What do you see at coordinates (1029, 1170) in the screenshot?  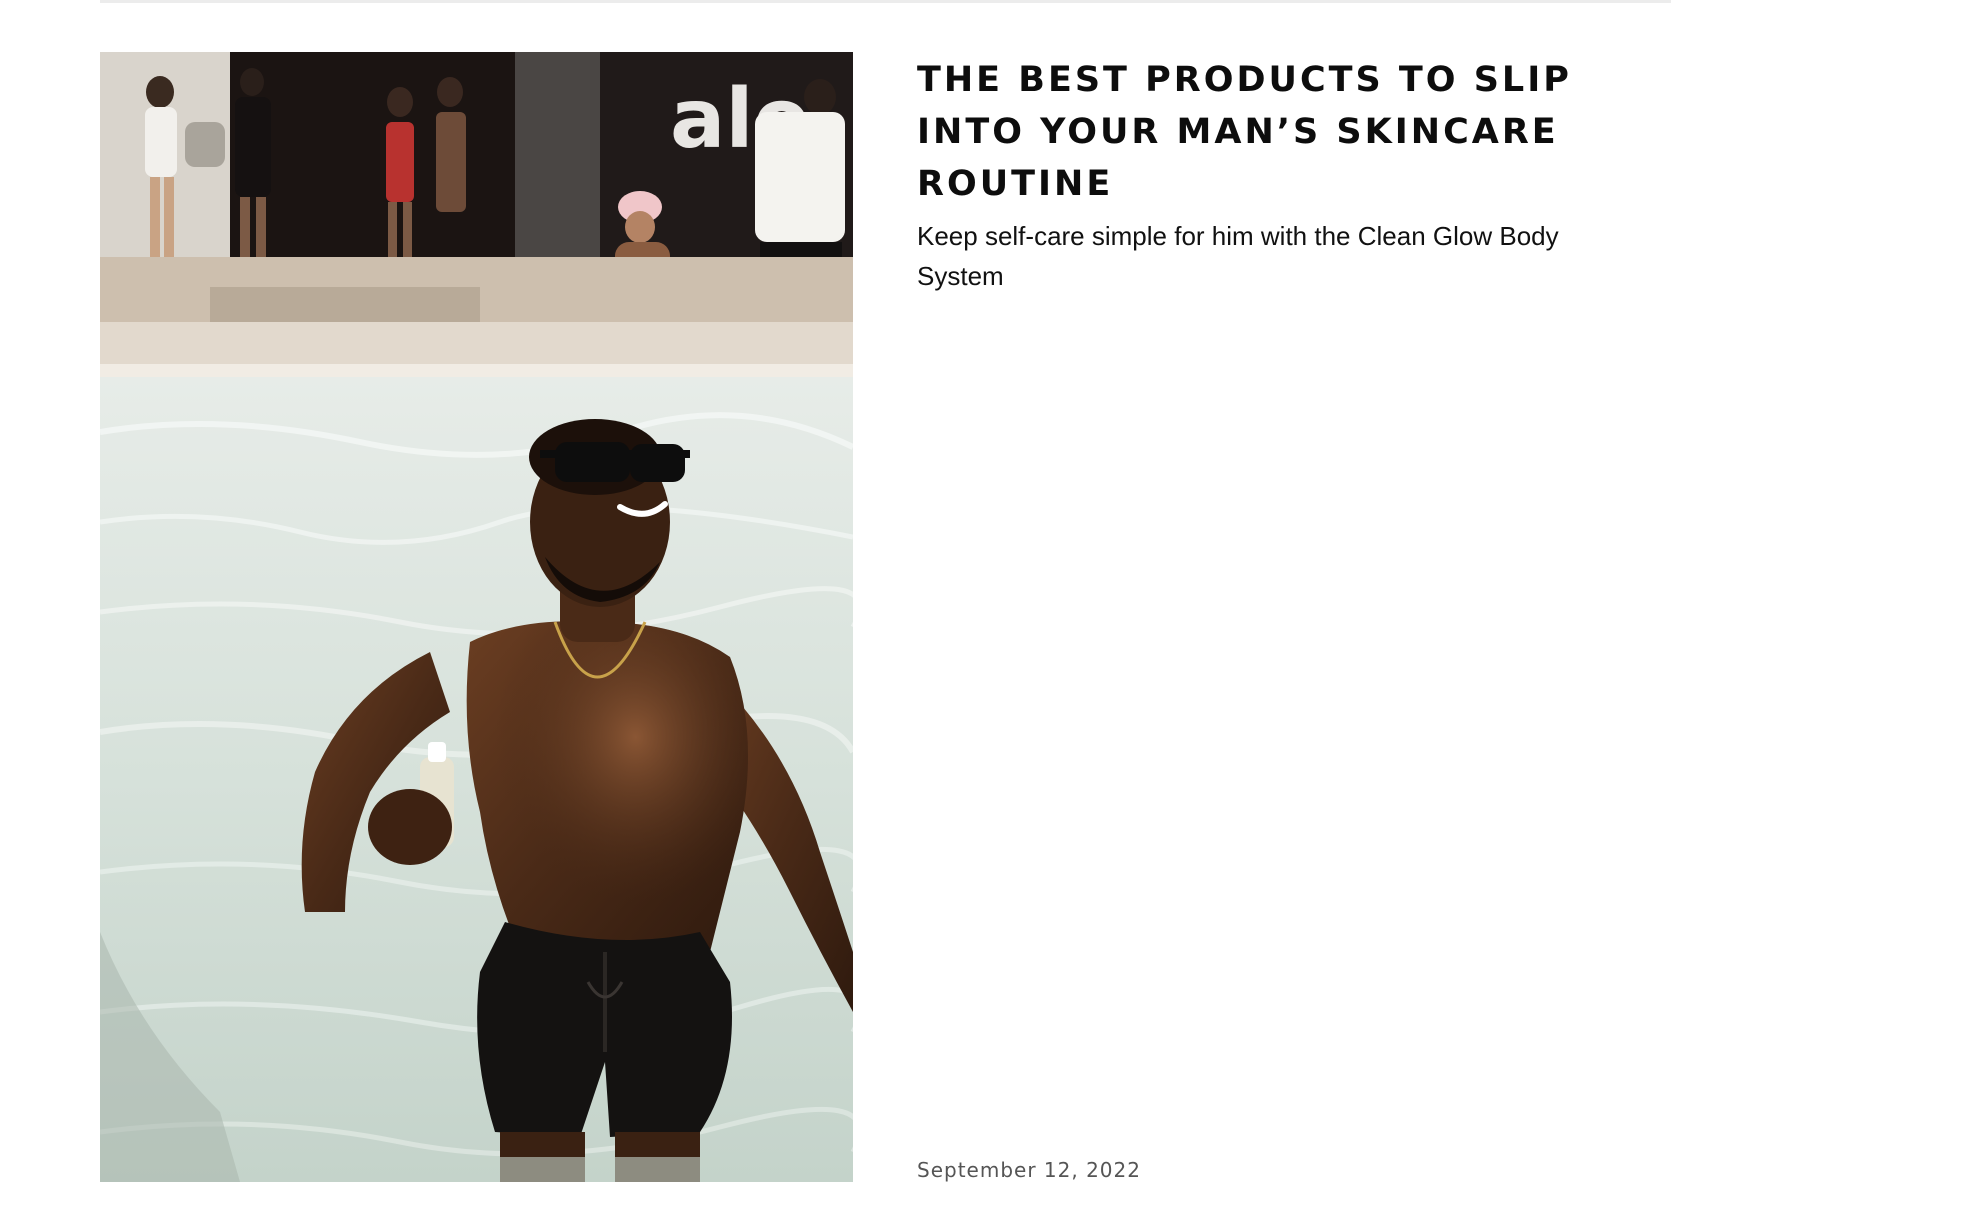 I see `article-date: September 12, 2022` at bounding box center [1029, 1170].